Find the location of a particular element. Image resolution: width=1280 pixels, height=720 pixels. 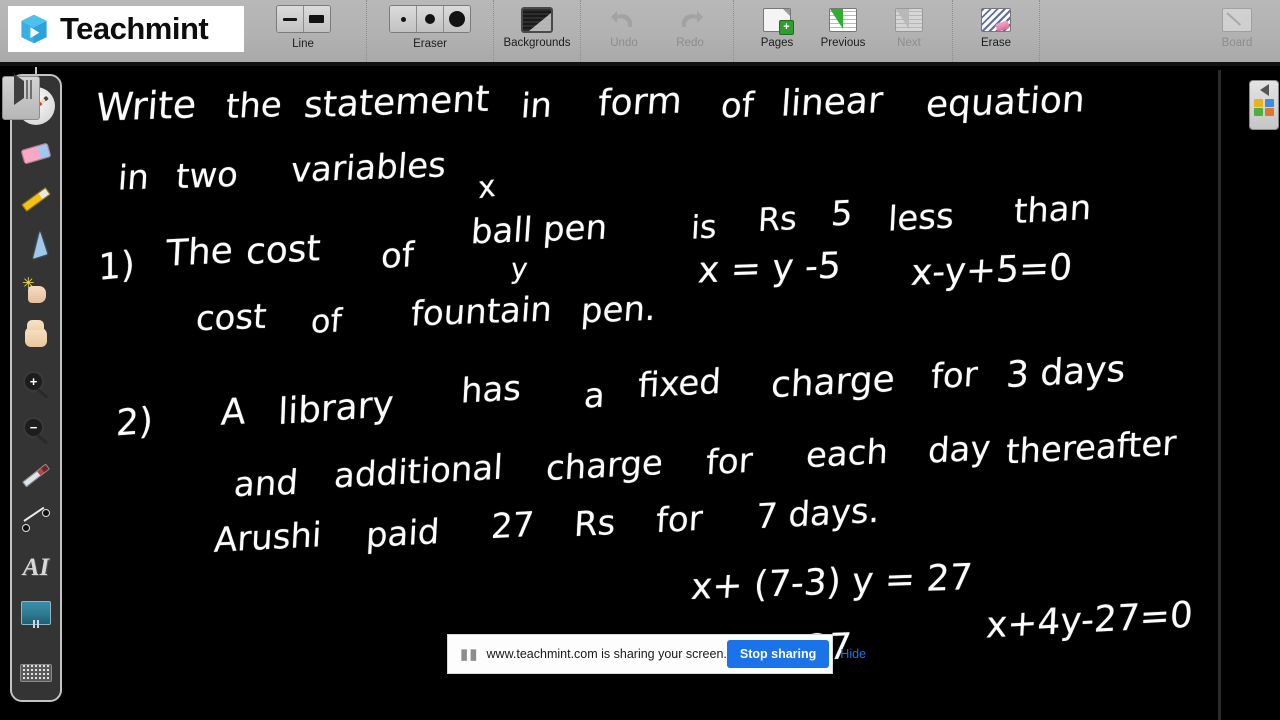

handwriting-stroke: for is located at coordinates (954, 376).